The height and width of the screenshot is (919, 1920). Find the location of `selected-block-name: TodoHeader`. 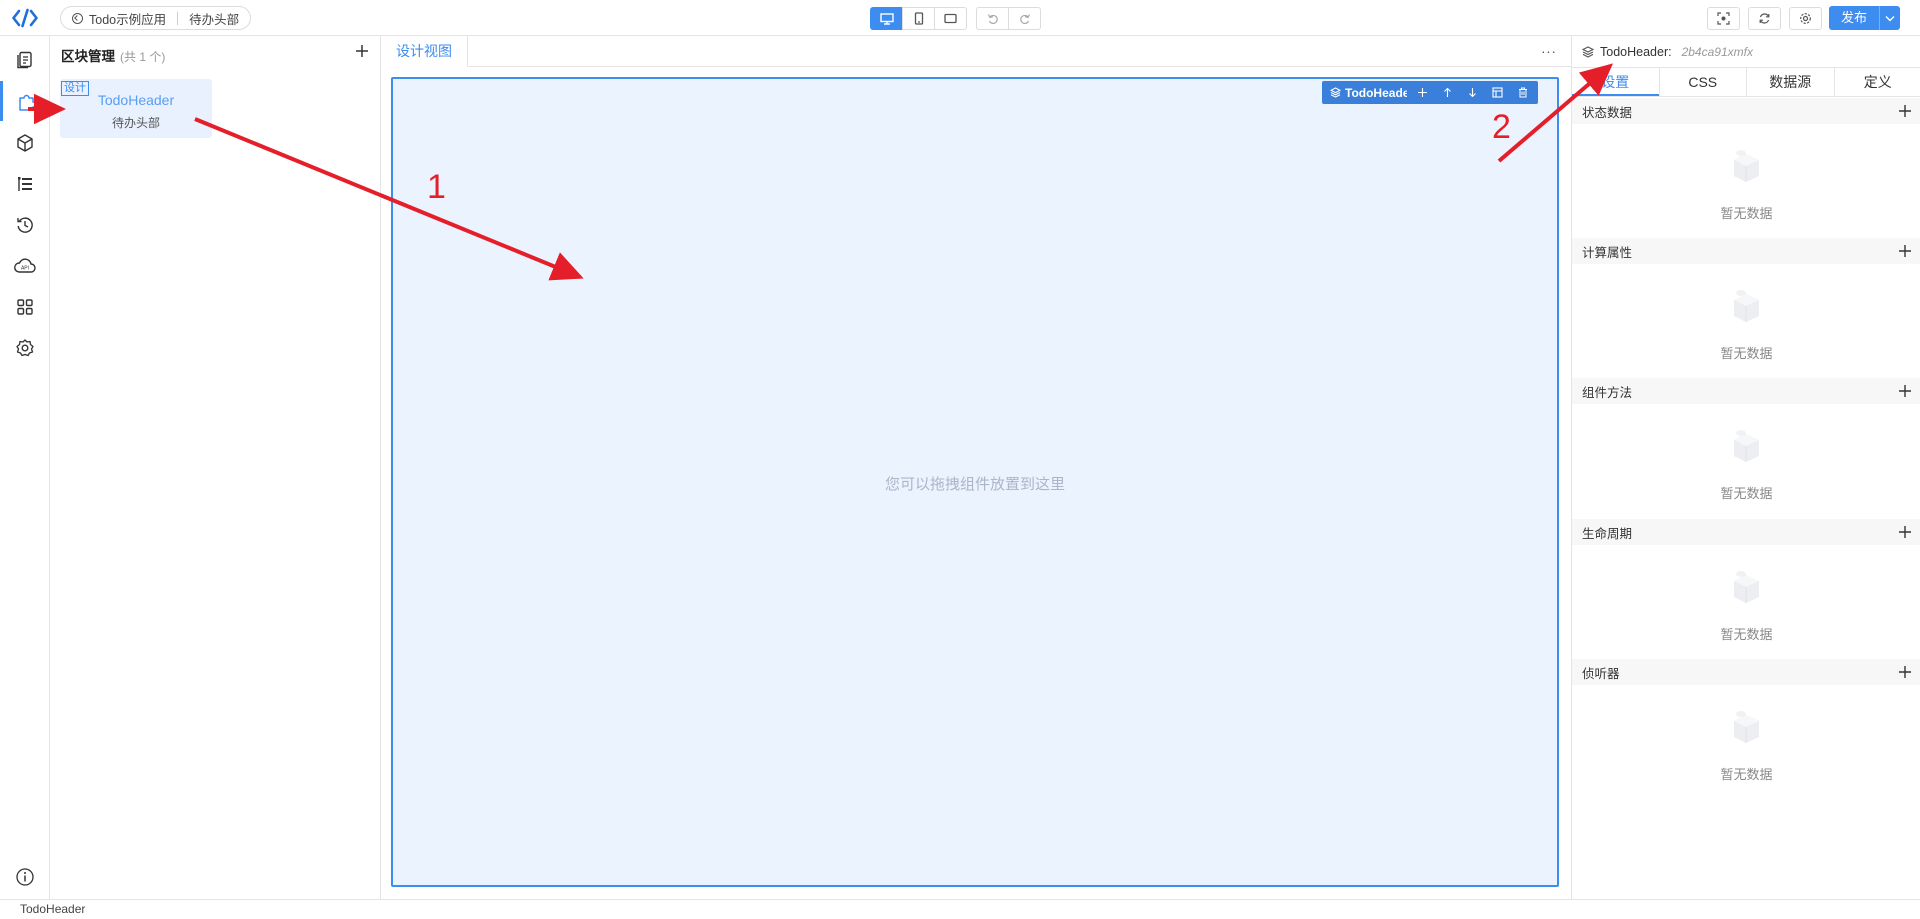

selected-block-name: TodoHeader is located at coordinates (1380, 92).